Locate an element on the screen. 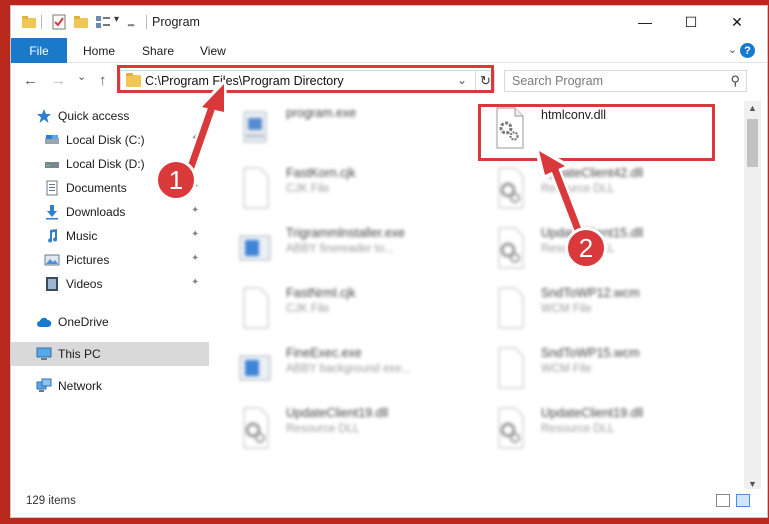 The width and height of the screenshot is (769, 524). sidebar-item-label: Videos is located at coordinates (84, 284).